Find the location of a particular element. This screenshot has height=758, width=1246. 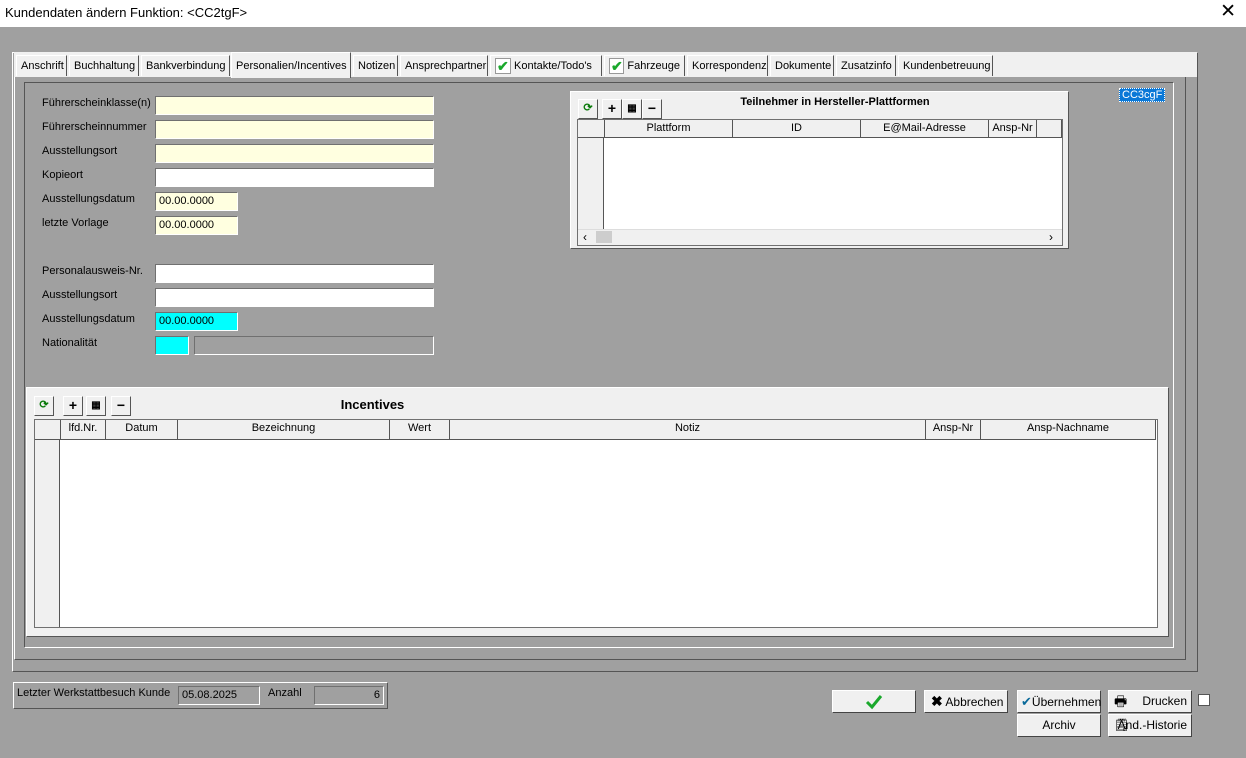

apply-check-icon: ✔ is located at coordinates (1026, 701).